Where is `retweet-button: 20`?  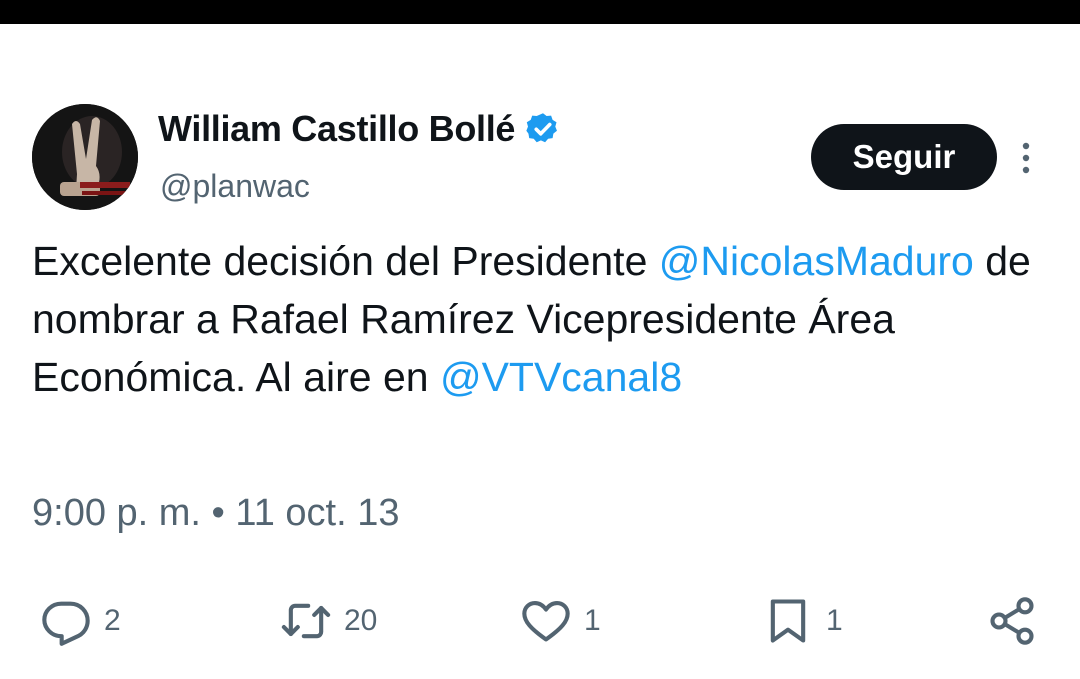
retweet-button: 20 is located at coordinates (328, 621).